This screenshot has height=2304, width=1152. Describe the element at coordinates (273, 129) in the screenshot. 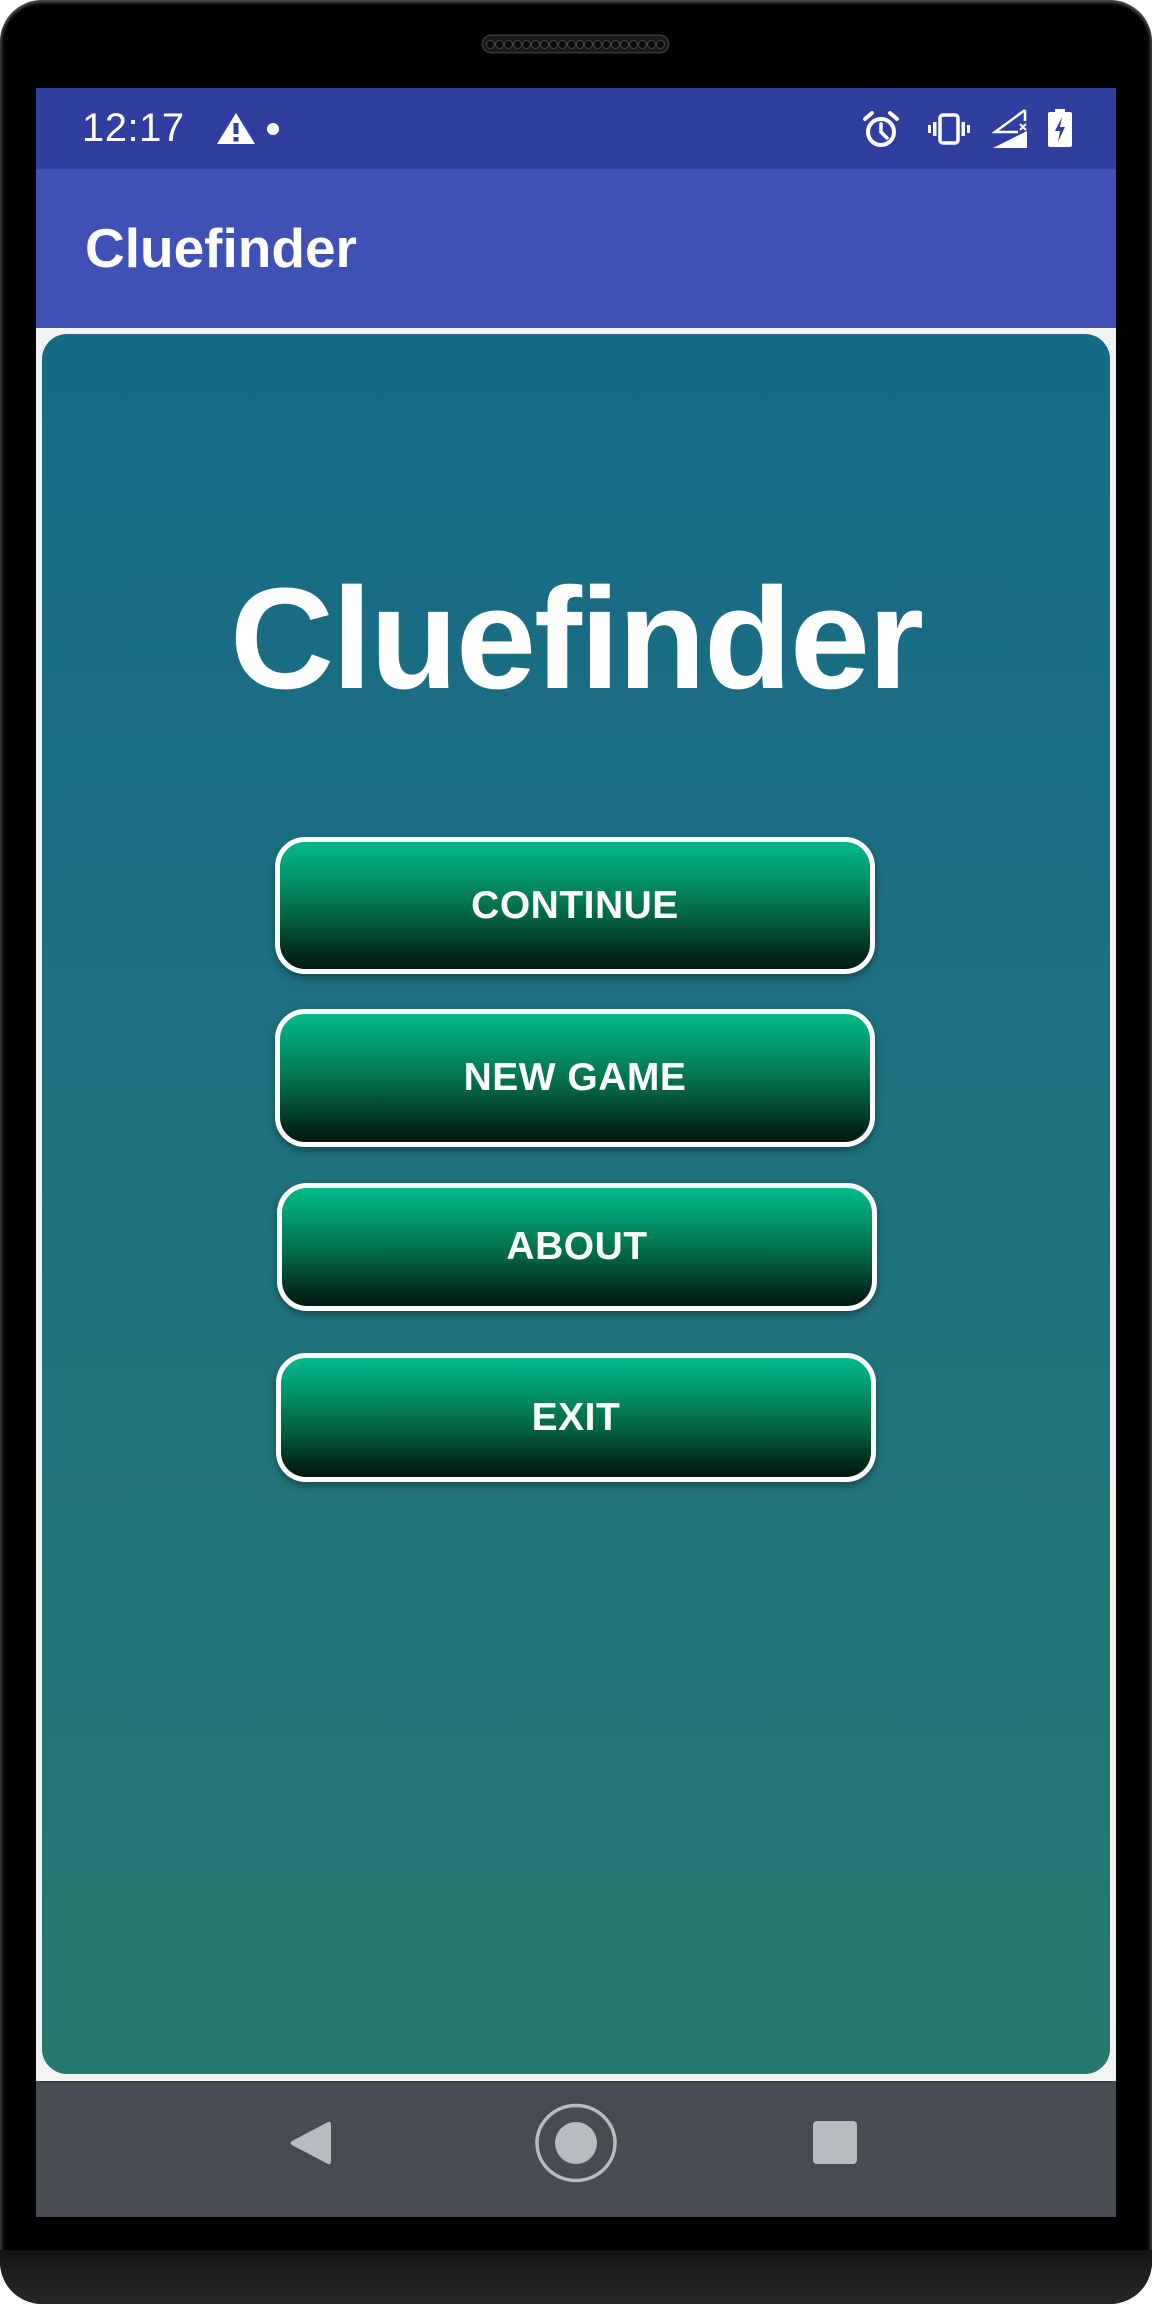

I see `notification-dot-icon` at that location.